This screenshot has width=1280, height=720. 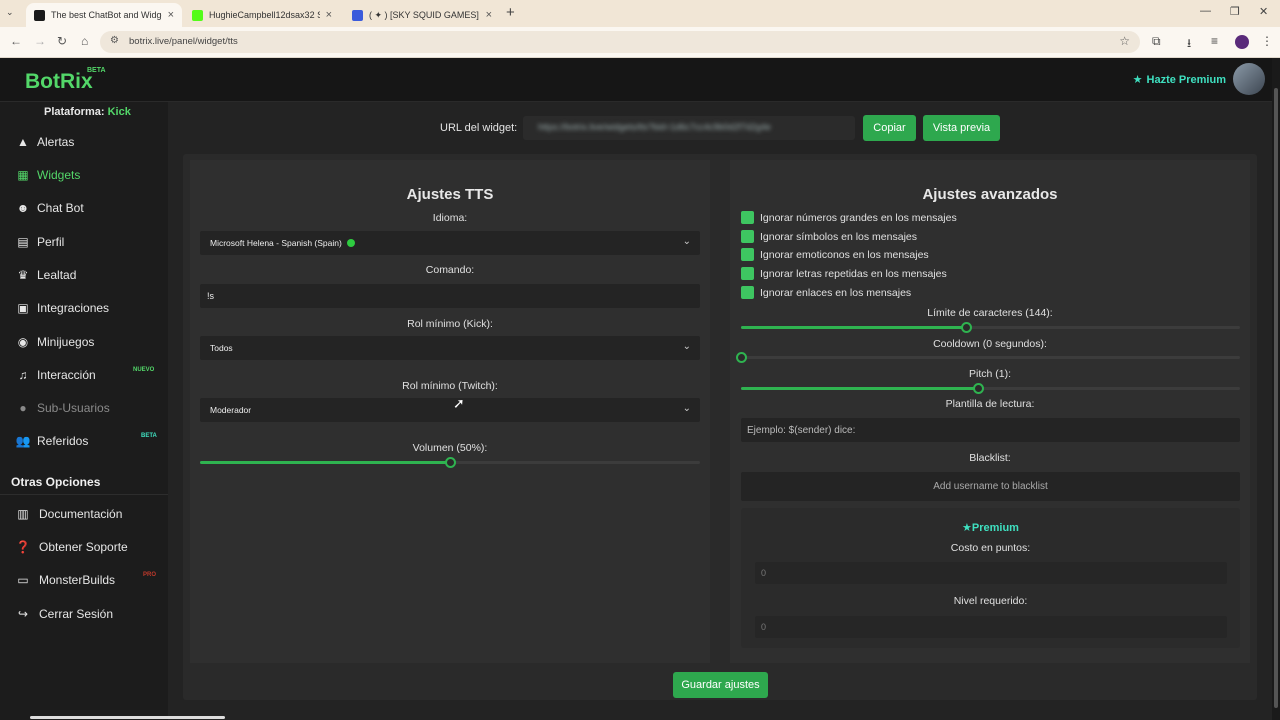 I want to click on ignore-repeated-letters-checkbox, so click(x=747, y=273).